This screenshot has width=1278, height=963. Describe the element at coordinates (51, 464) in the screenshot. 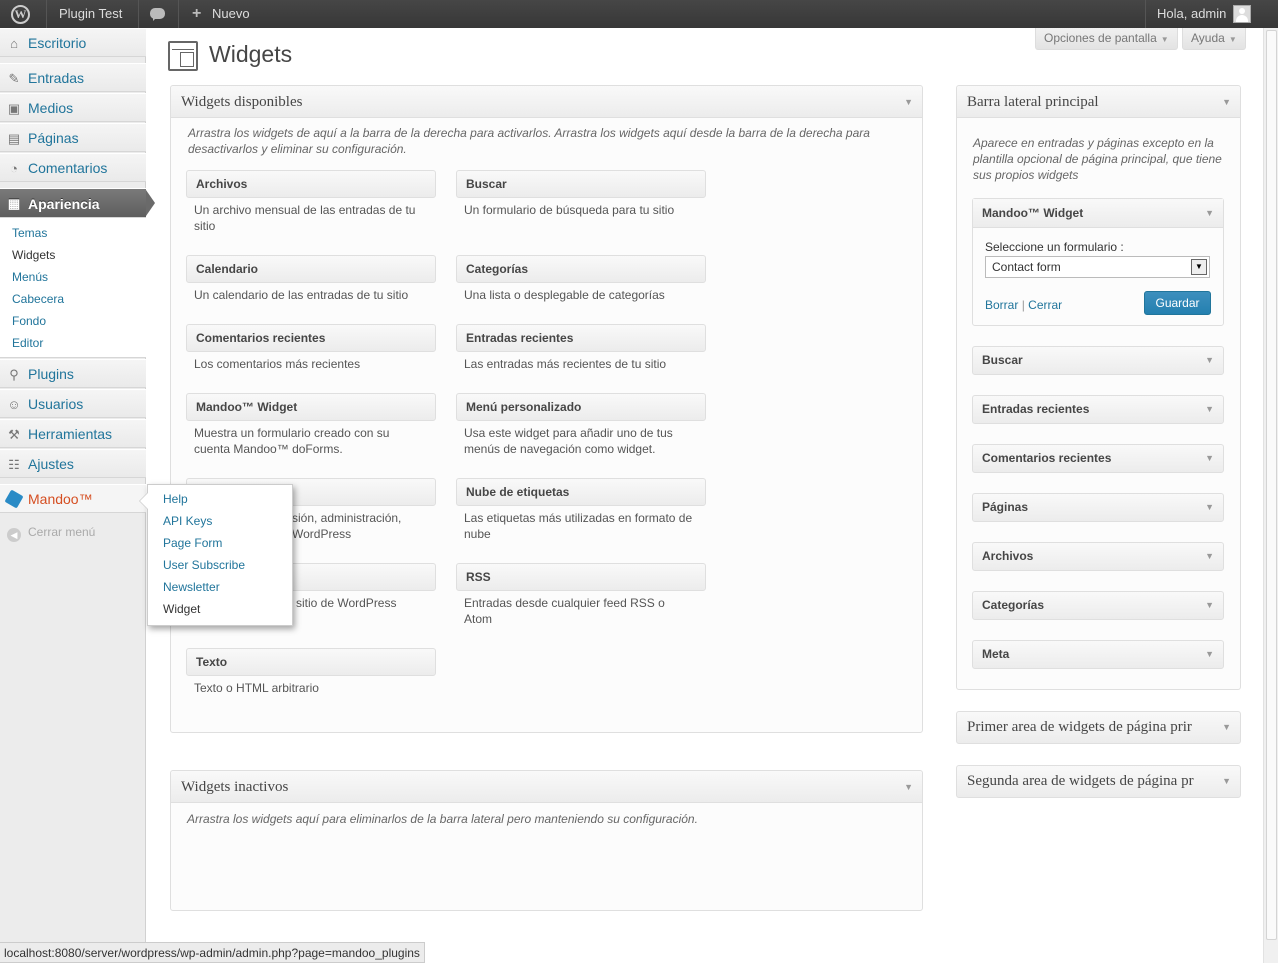

I see `menu-label: Ajustes` at that location.